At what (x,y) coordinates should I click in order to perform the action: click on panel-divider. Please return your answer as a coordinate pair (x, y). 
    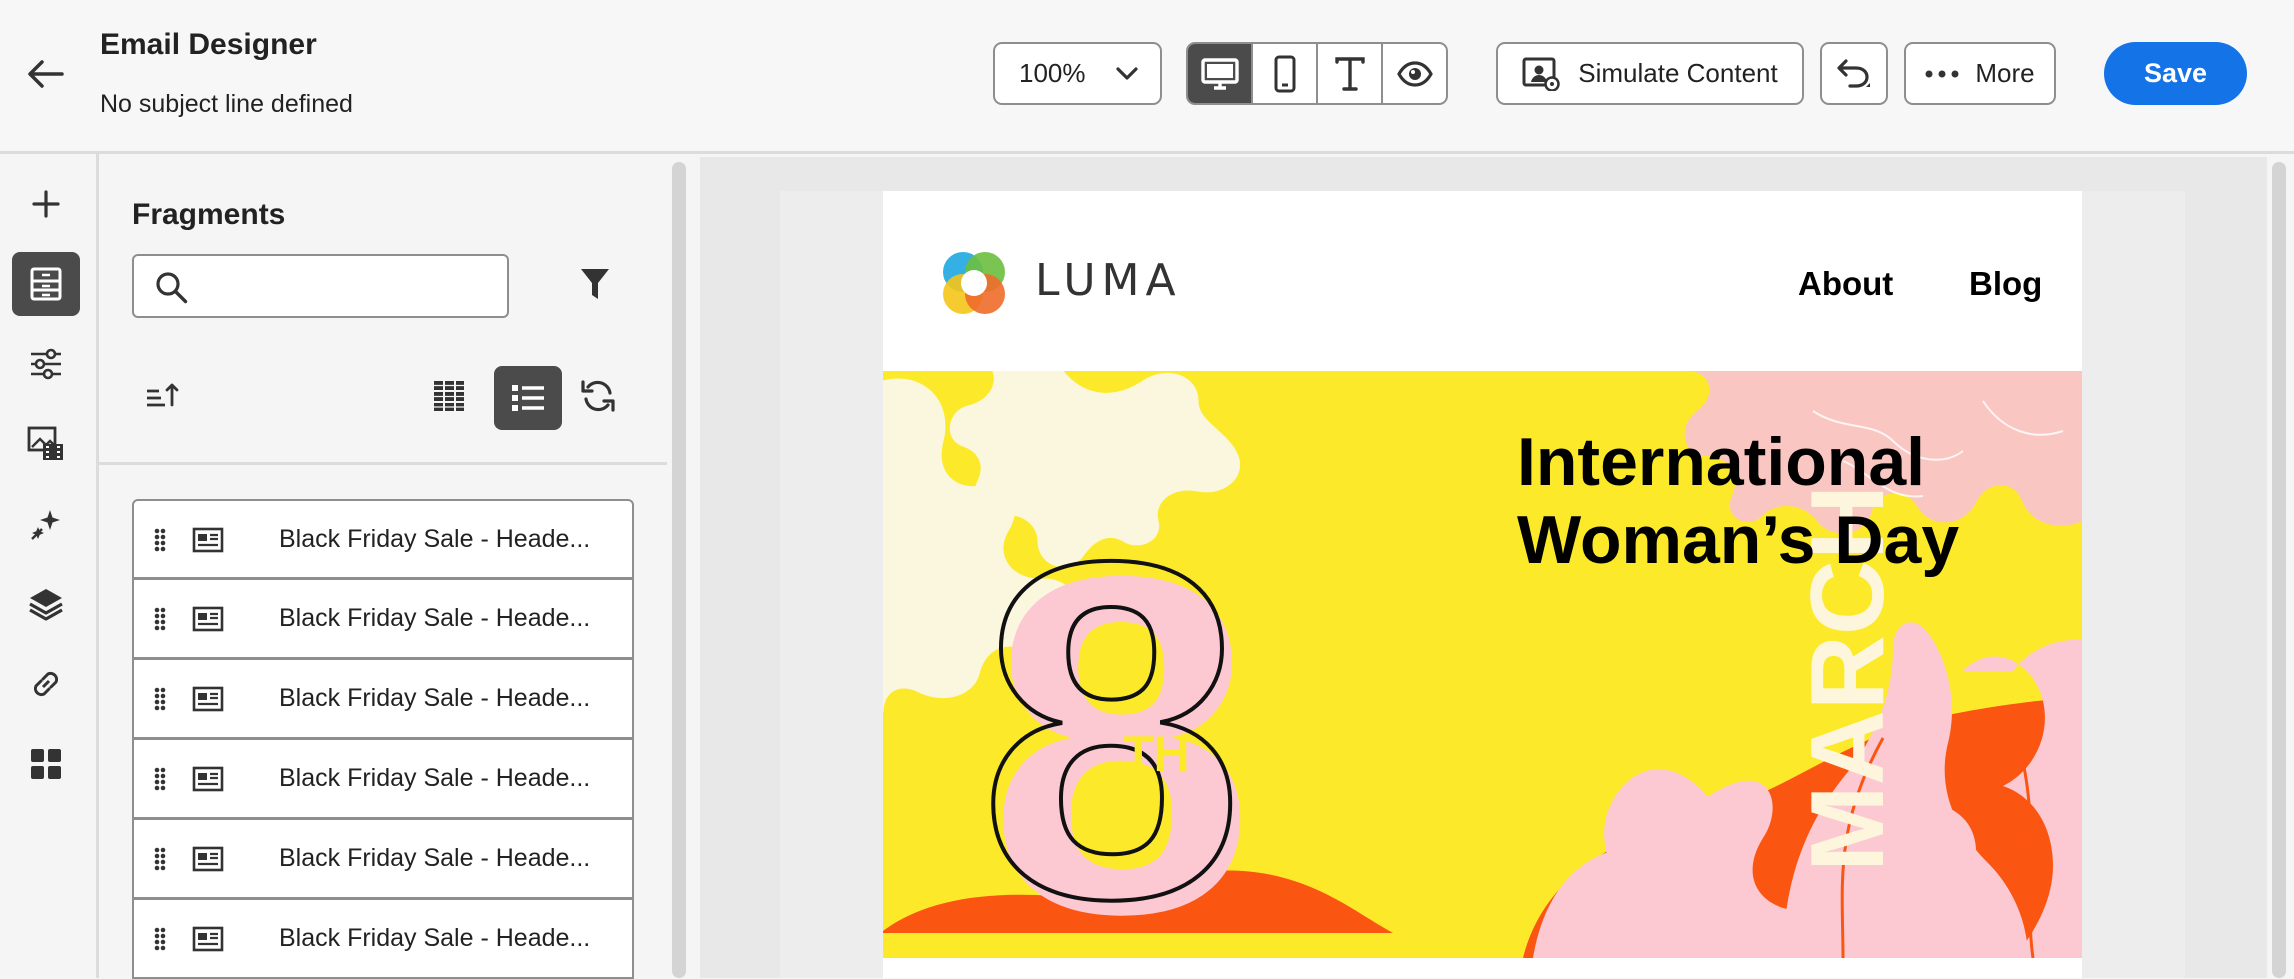
    Looking at the image, I should click on (383, 463).